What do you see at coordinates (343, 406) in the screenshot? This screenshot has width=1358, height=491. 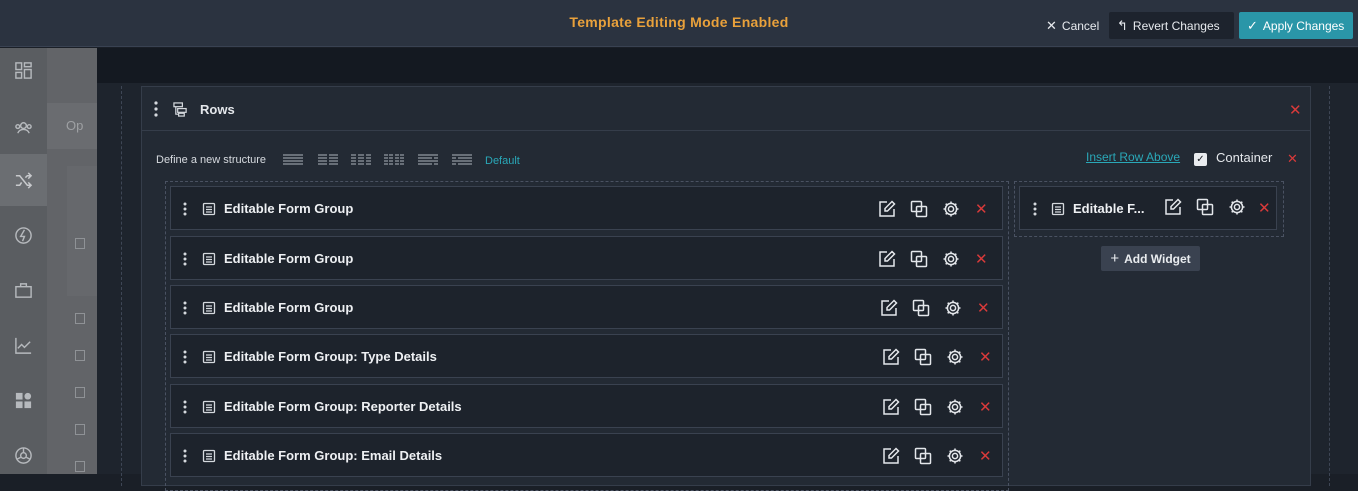 I see `widget-label: Editable Form Group: Reporter Details` at bounding box center [343, 406].